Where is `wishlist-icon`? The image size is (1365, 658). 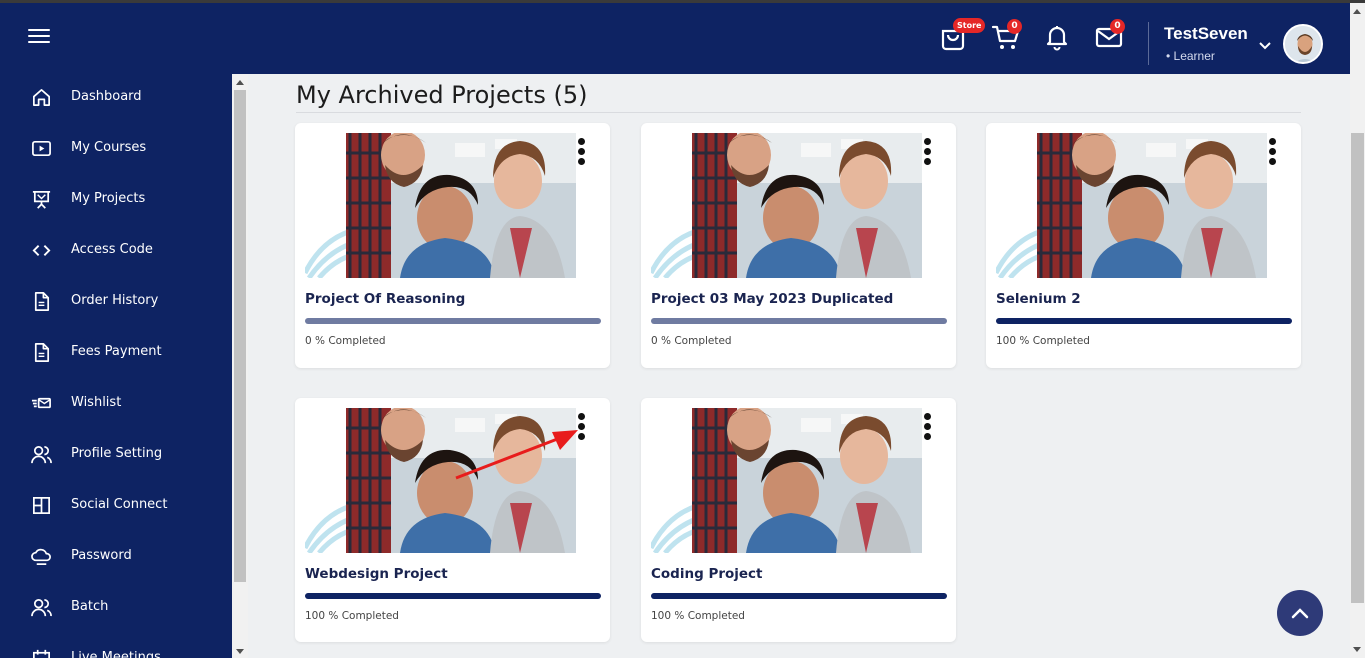
wishlist-icon is located at coordinates (41, 403).